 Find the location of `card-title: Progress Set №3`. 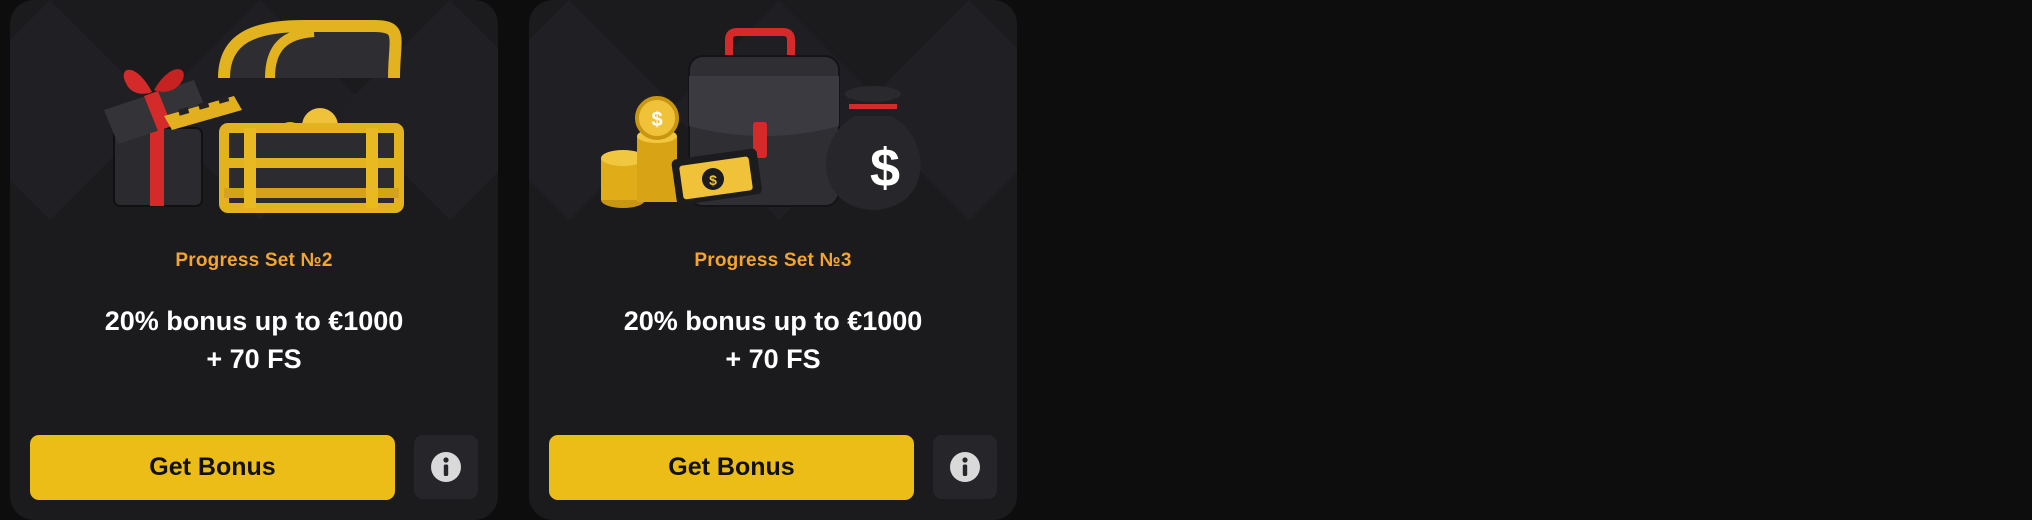

card-title: Progress Set №3 is located at coordinates (773, 260).